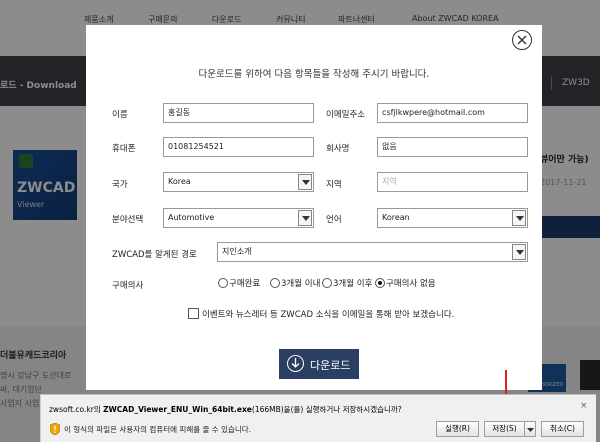 This screenshot has height=442, width=600. I want to click on language-label: 언어, so click(334, 220).